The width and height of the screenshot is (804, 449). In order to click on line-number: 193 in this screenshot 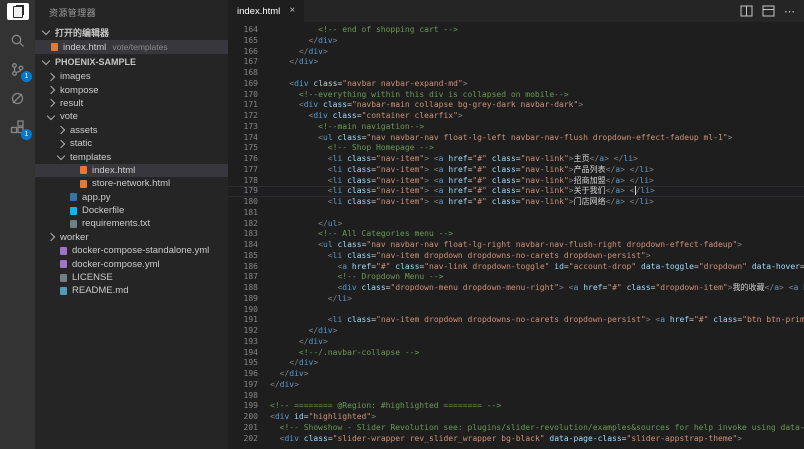, I will do `click(250, 341)`.